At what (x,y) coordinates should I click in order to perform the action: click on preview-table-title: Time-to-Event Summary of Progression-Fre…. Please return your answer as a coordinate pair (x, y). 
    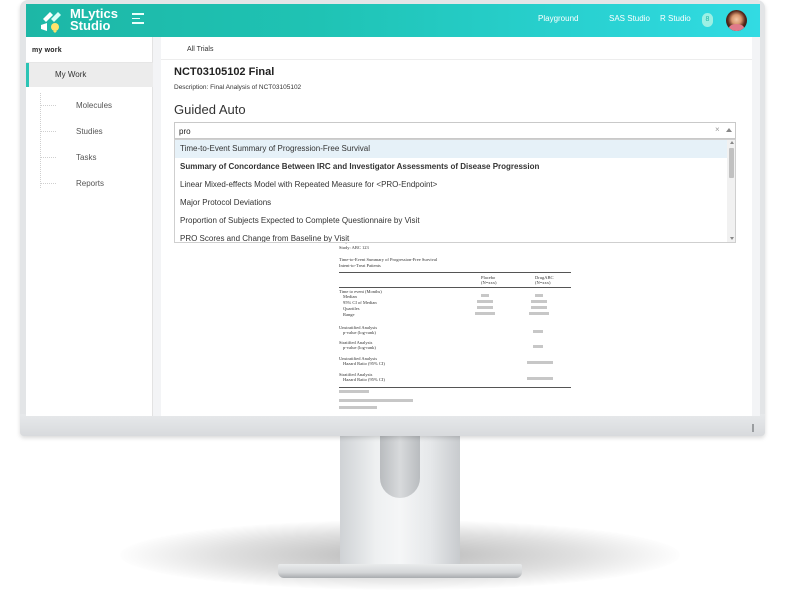
    Looking at the image, I should click on (388, 259).